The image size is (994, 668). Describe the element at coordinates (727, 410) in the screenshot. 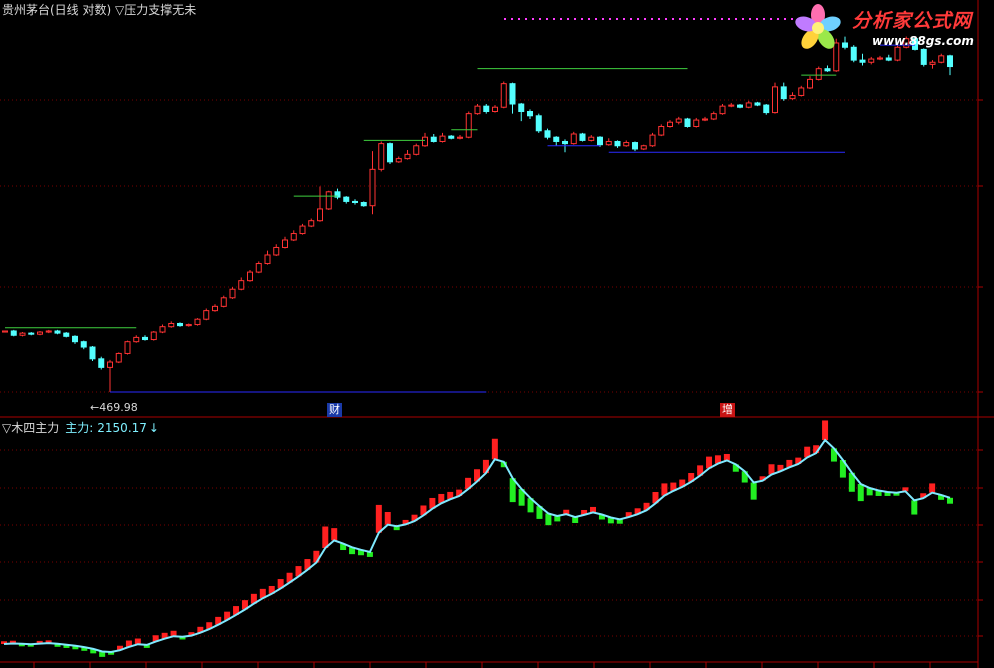

I see `event-marker-increase: 增` at that location.